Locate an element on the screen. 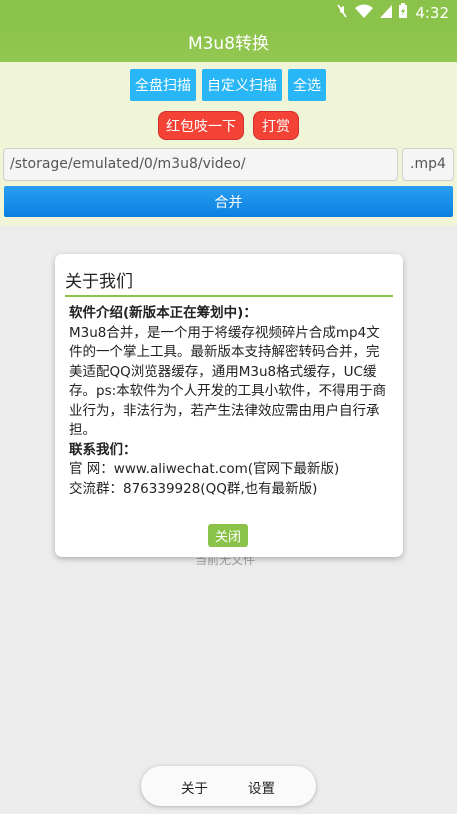 The height and width of the screenshot is (814, 457). app-title: M3u8转换 is located at coordinates (228, 44).